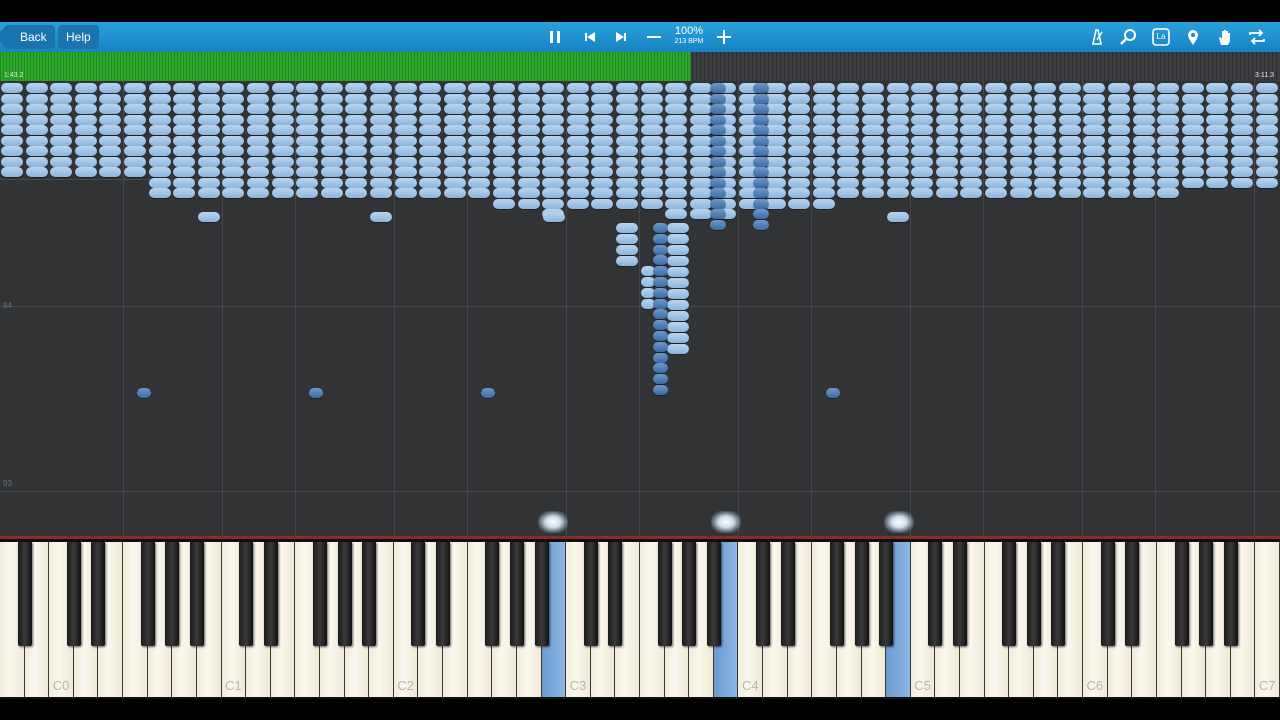 This screenshot has width=1280, height=720. Describe the element at coordinates (1267, 619) in the screenshot. I see `white-key: C7` at that location.